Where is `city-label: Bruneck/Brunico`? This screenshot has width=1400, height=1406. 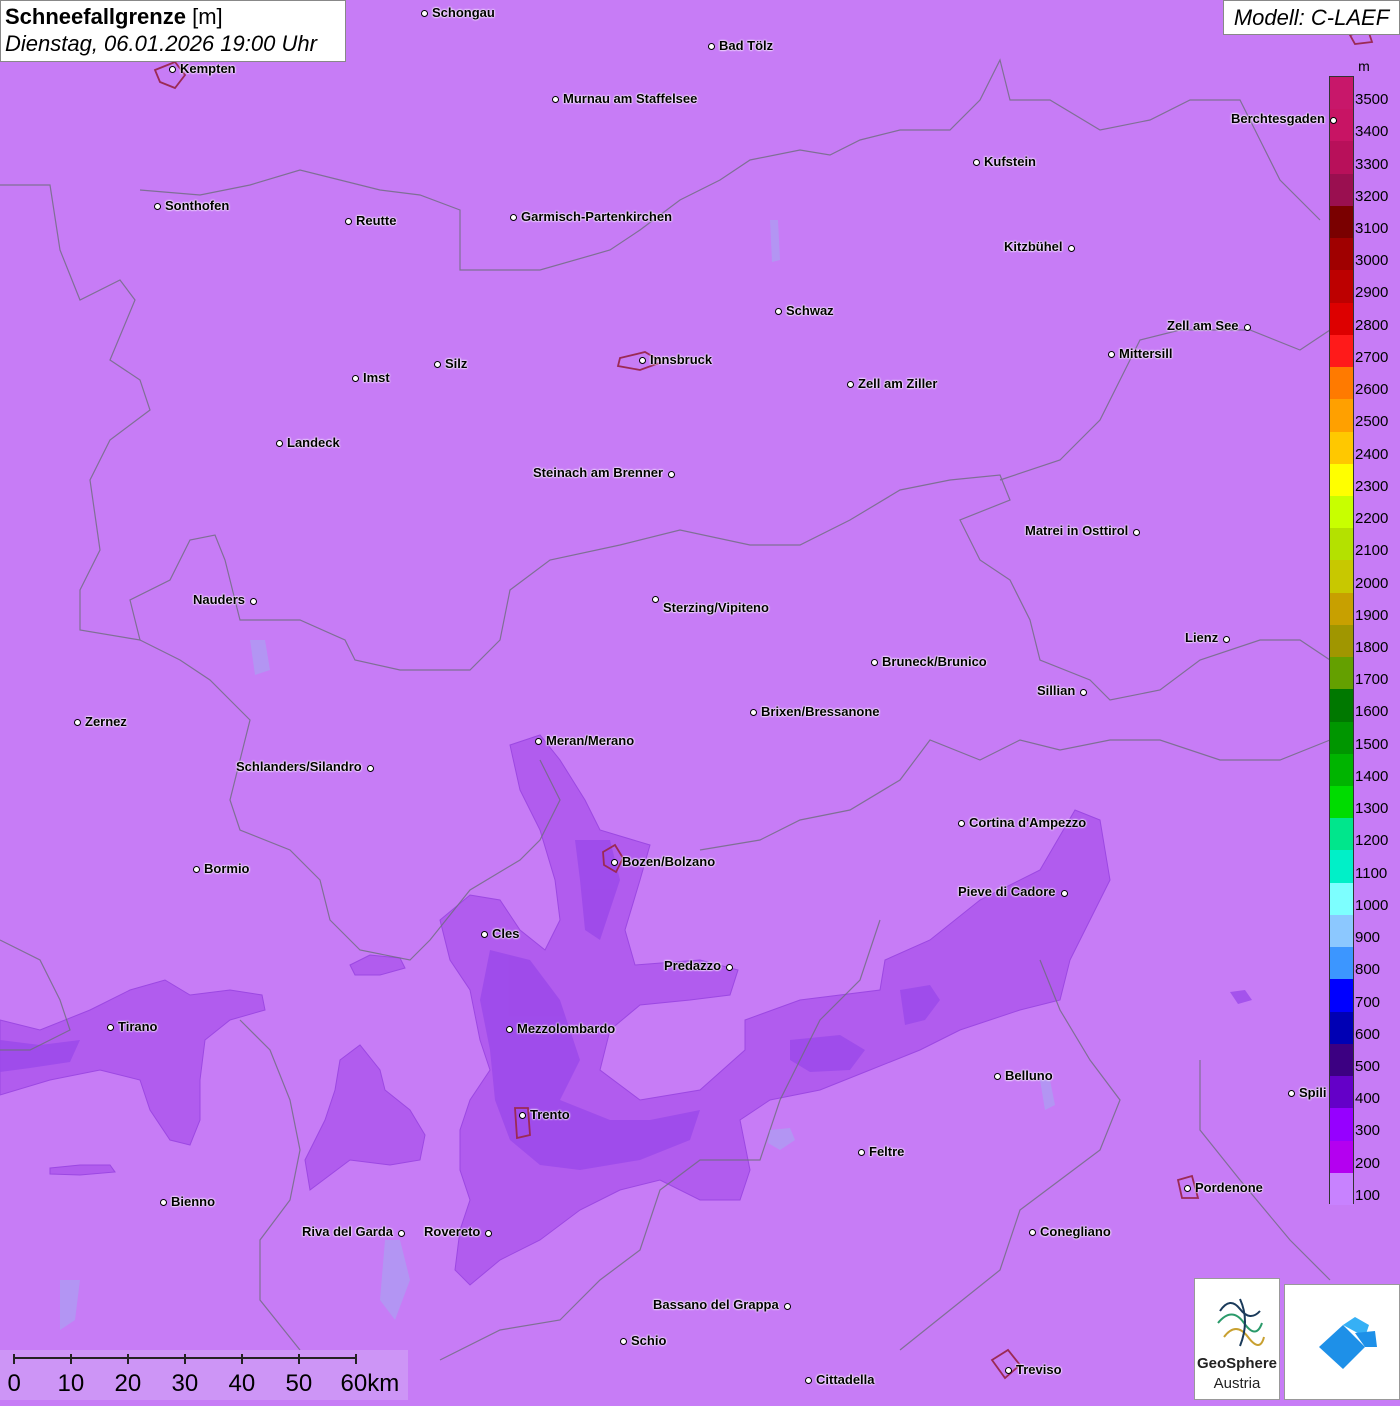 city-label: Bruneck/Brunico is located at coordinates (934, 661).